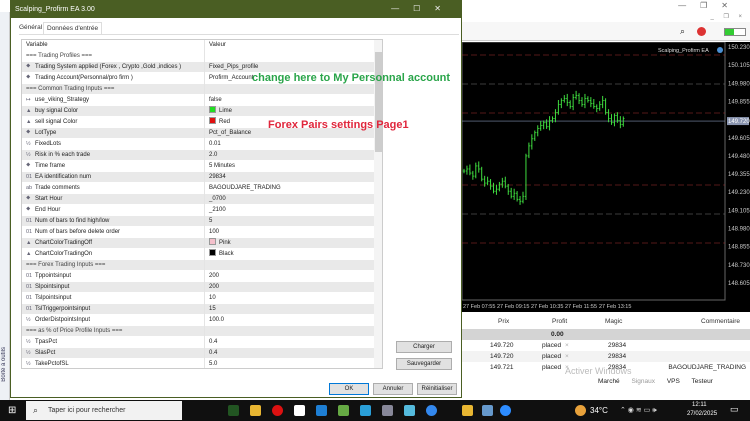 The width and height of the screenshot is (750, 421). Describe the element at coordinates (365, 410) in the screenshot. I see `telegram-icon` at that location.